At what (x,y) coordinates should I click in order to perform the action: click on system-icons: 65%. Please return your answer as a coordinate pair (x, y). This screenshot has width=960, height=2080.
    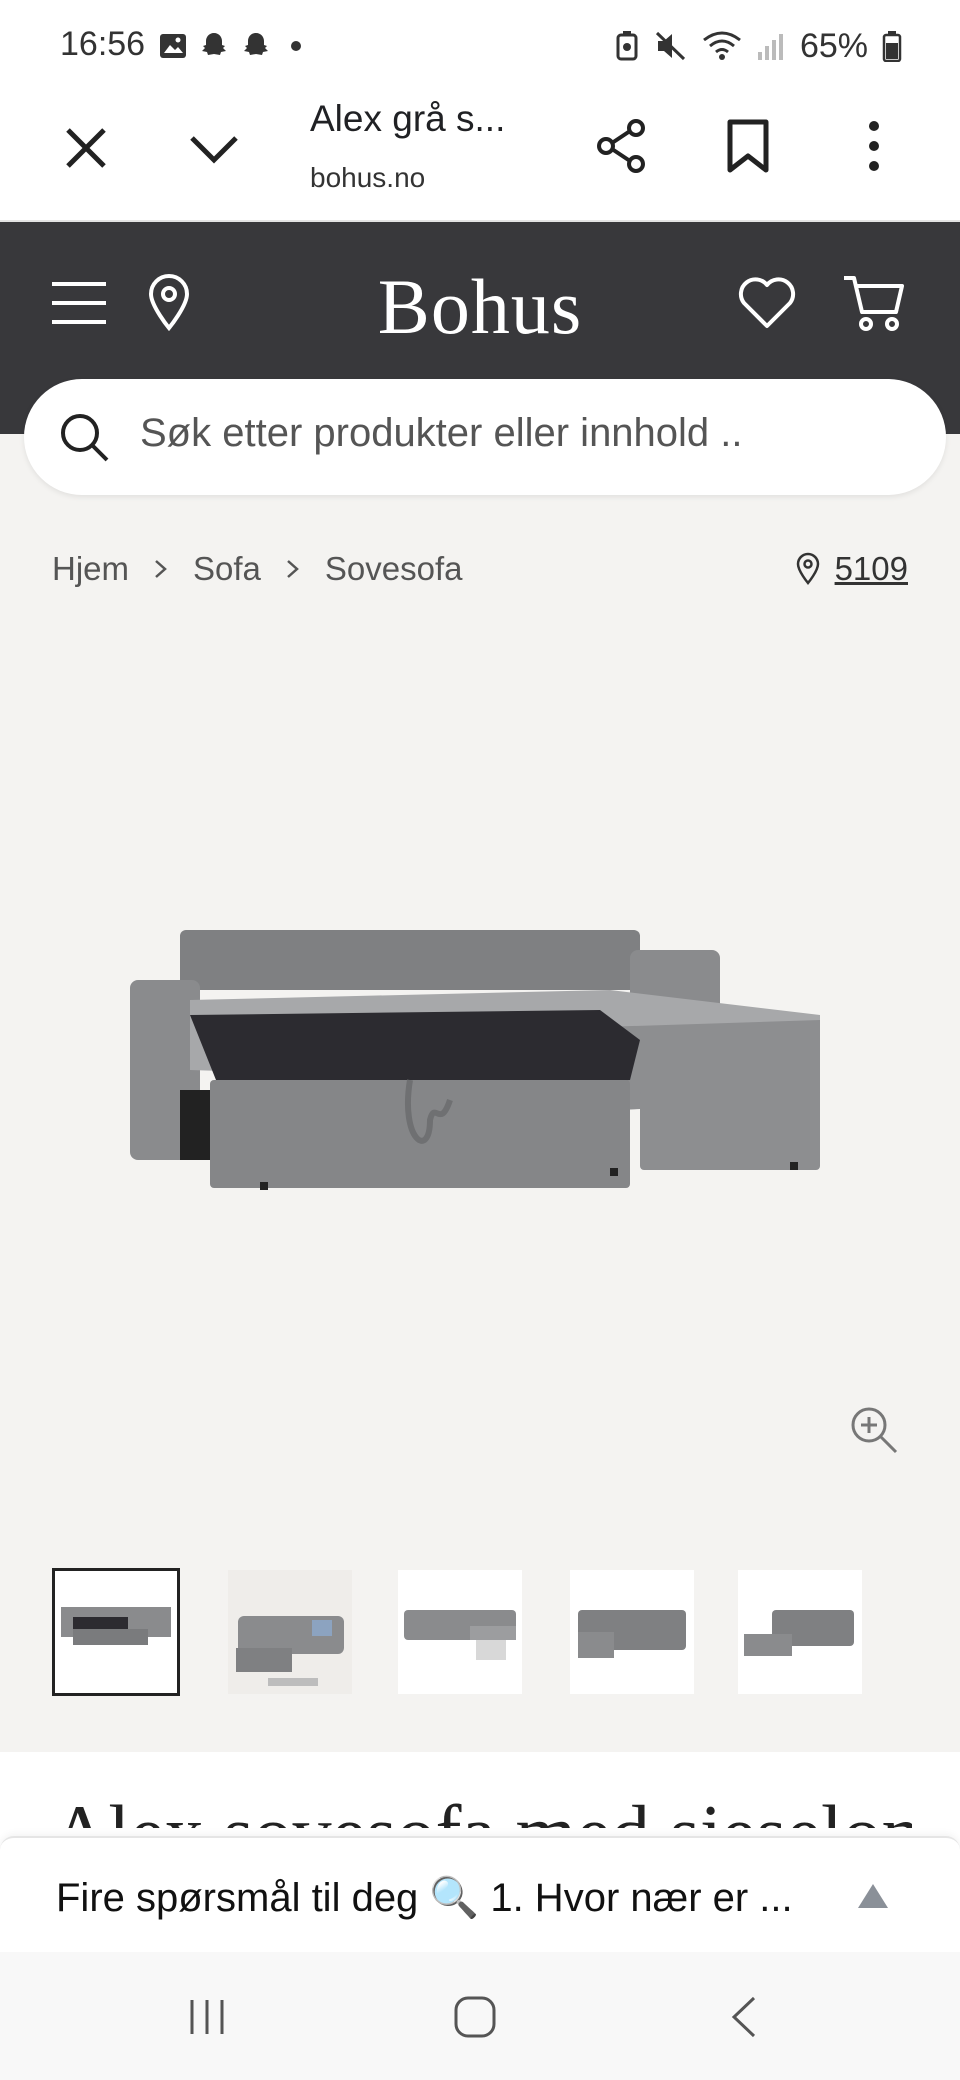
    Looking at the image, I should click on (758, 46).